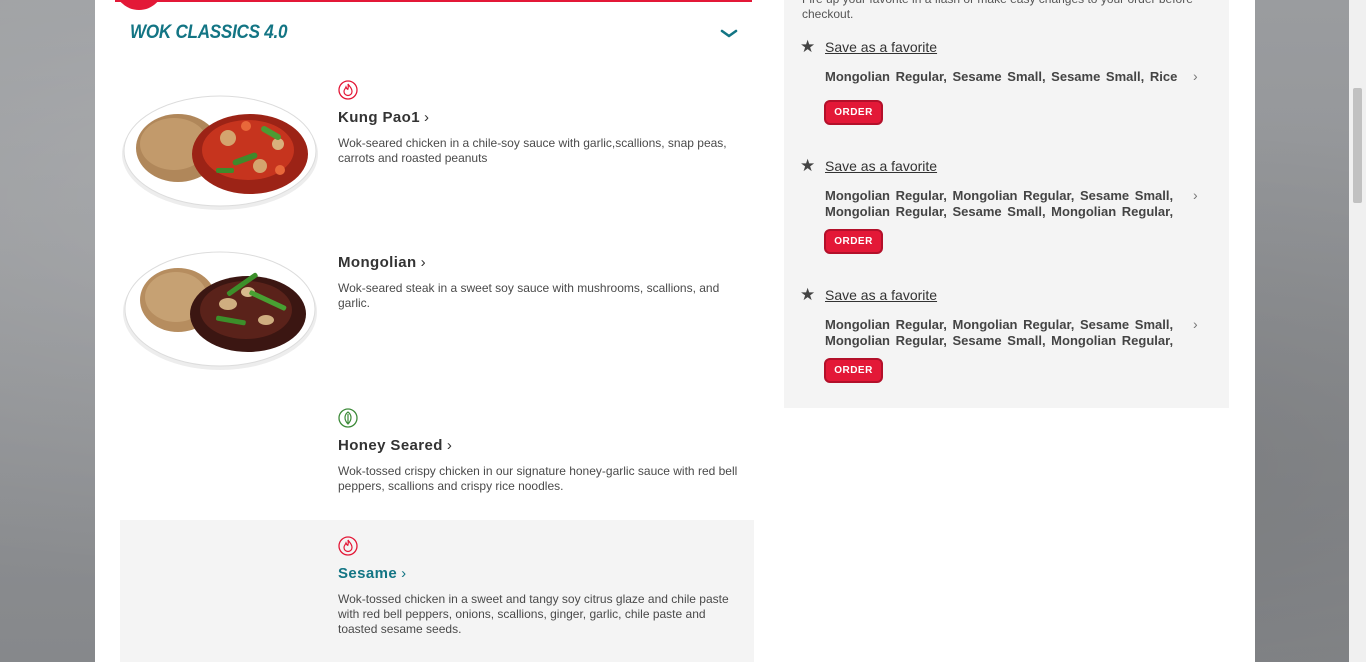 Image resolution: width=1366 pixels, height=662 pixels. I want to click on dish-name-link: Honey Seared ›, so click(395, 445).